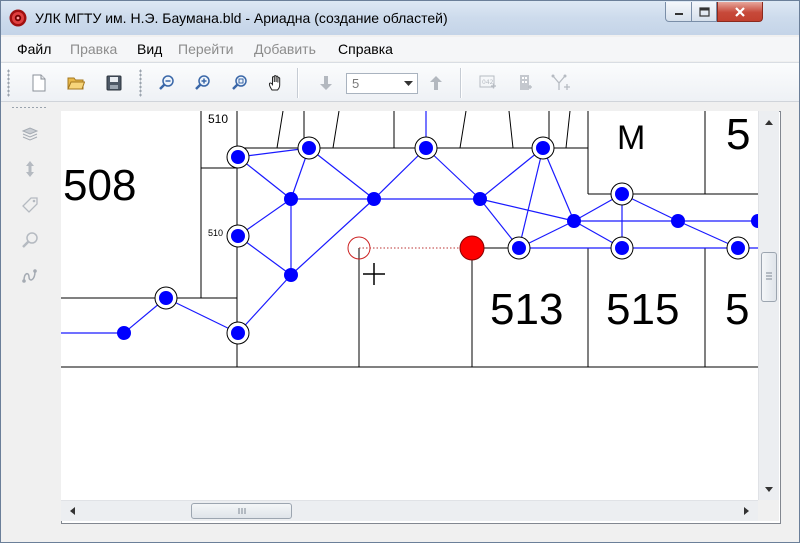 The width and height of the screenshot is (800, 543). I want to click on maximize-icon, so click(704, 11).